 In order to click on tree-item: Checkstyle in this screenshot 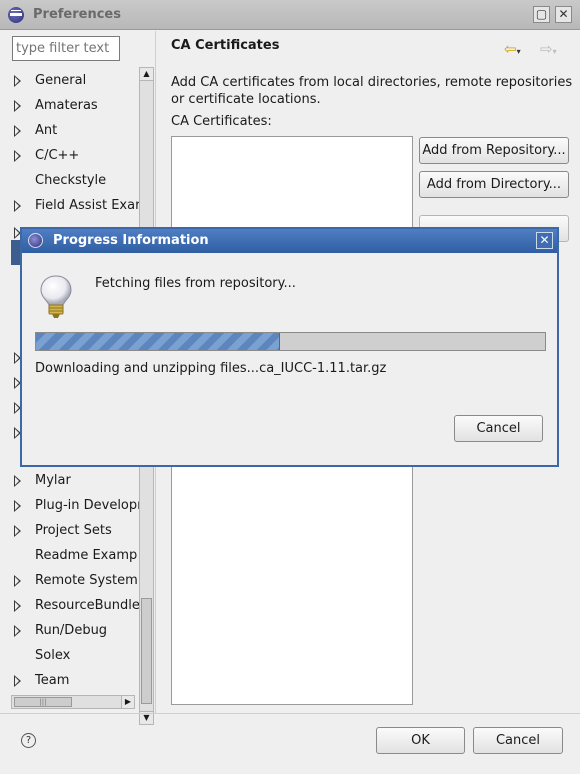, I will do `click(70, 181)`.